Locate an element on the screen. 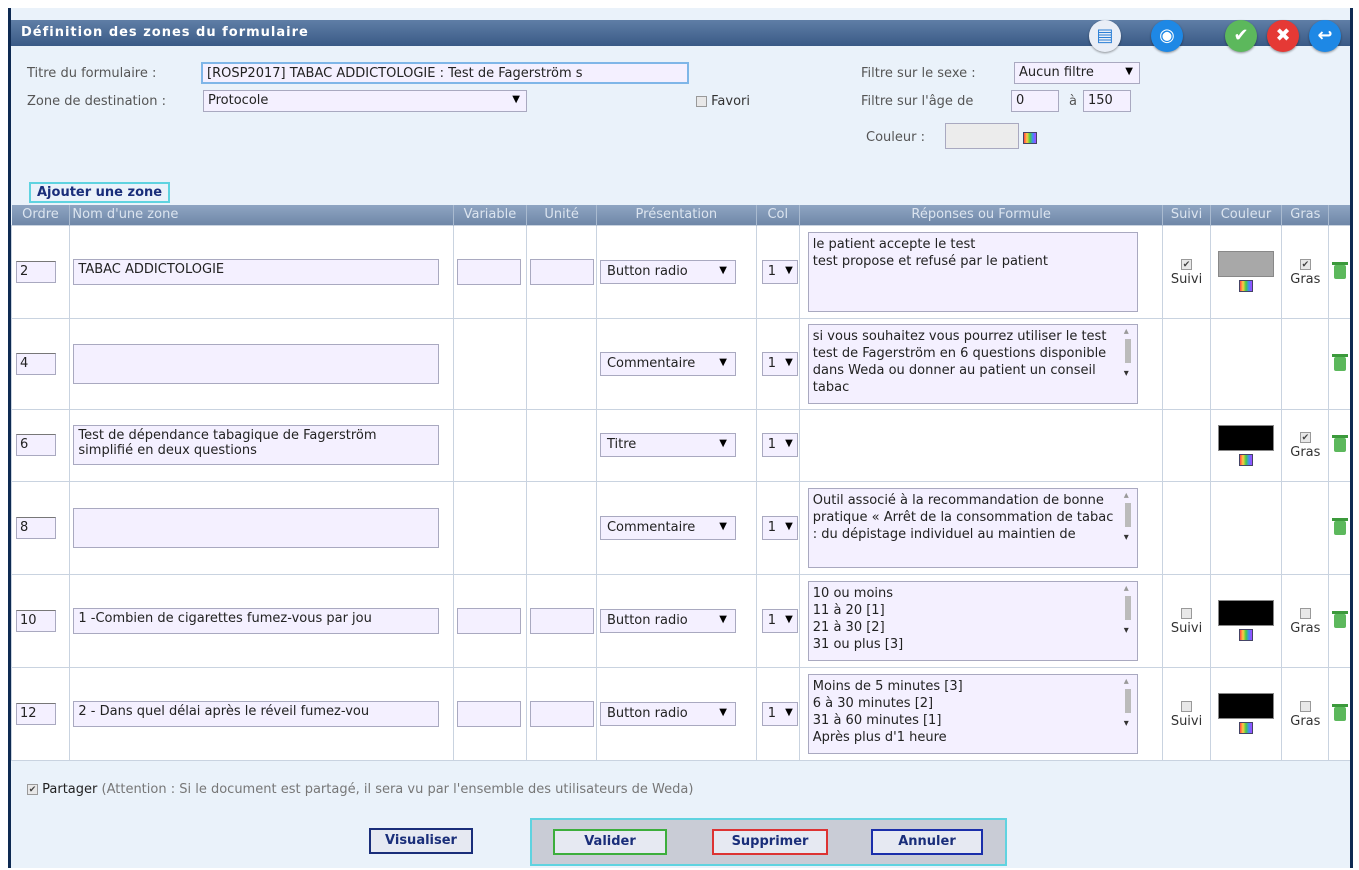  visualiser-button: Visualiser is located at coordinates (421, 841).